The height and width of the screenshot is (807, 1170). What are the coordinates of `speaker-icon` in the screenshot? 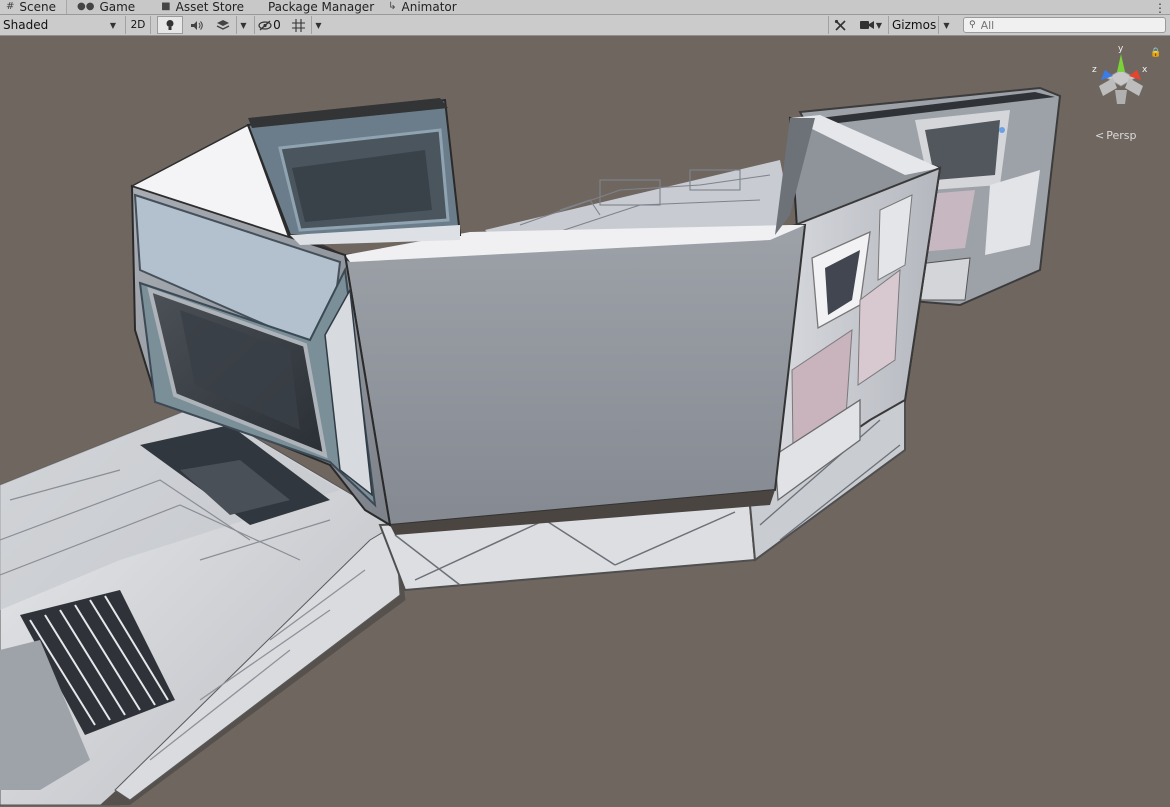 It's located at (196, 25).